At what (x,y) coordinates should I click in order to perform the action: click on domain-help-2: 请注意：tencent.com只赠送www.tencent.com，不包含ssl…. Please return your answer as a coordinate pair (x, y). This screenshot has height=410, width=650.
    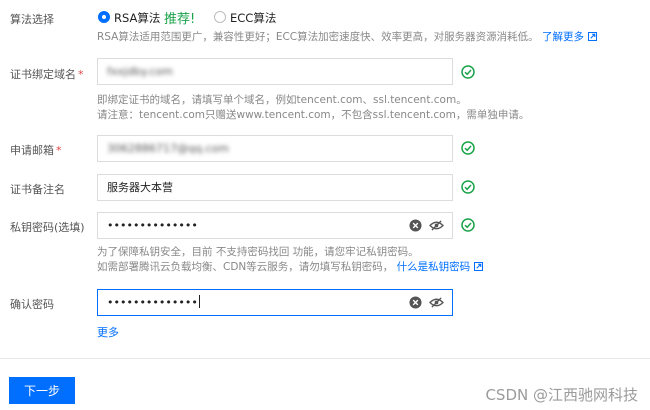
    Looking at the image, I should click on (313, 115).